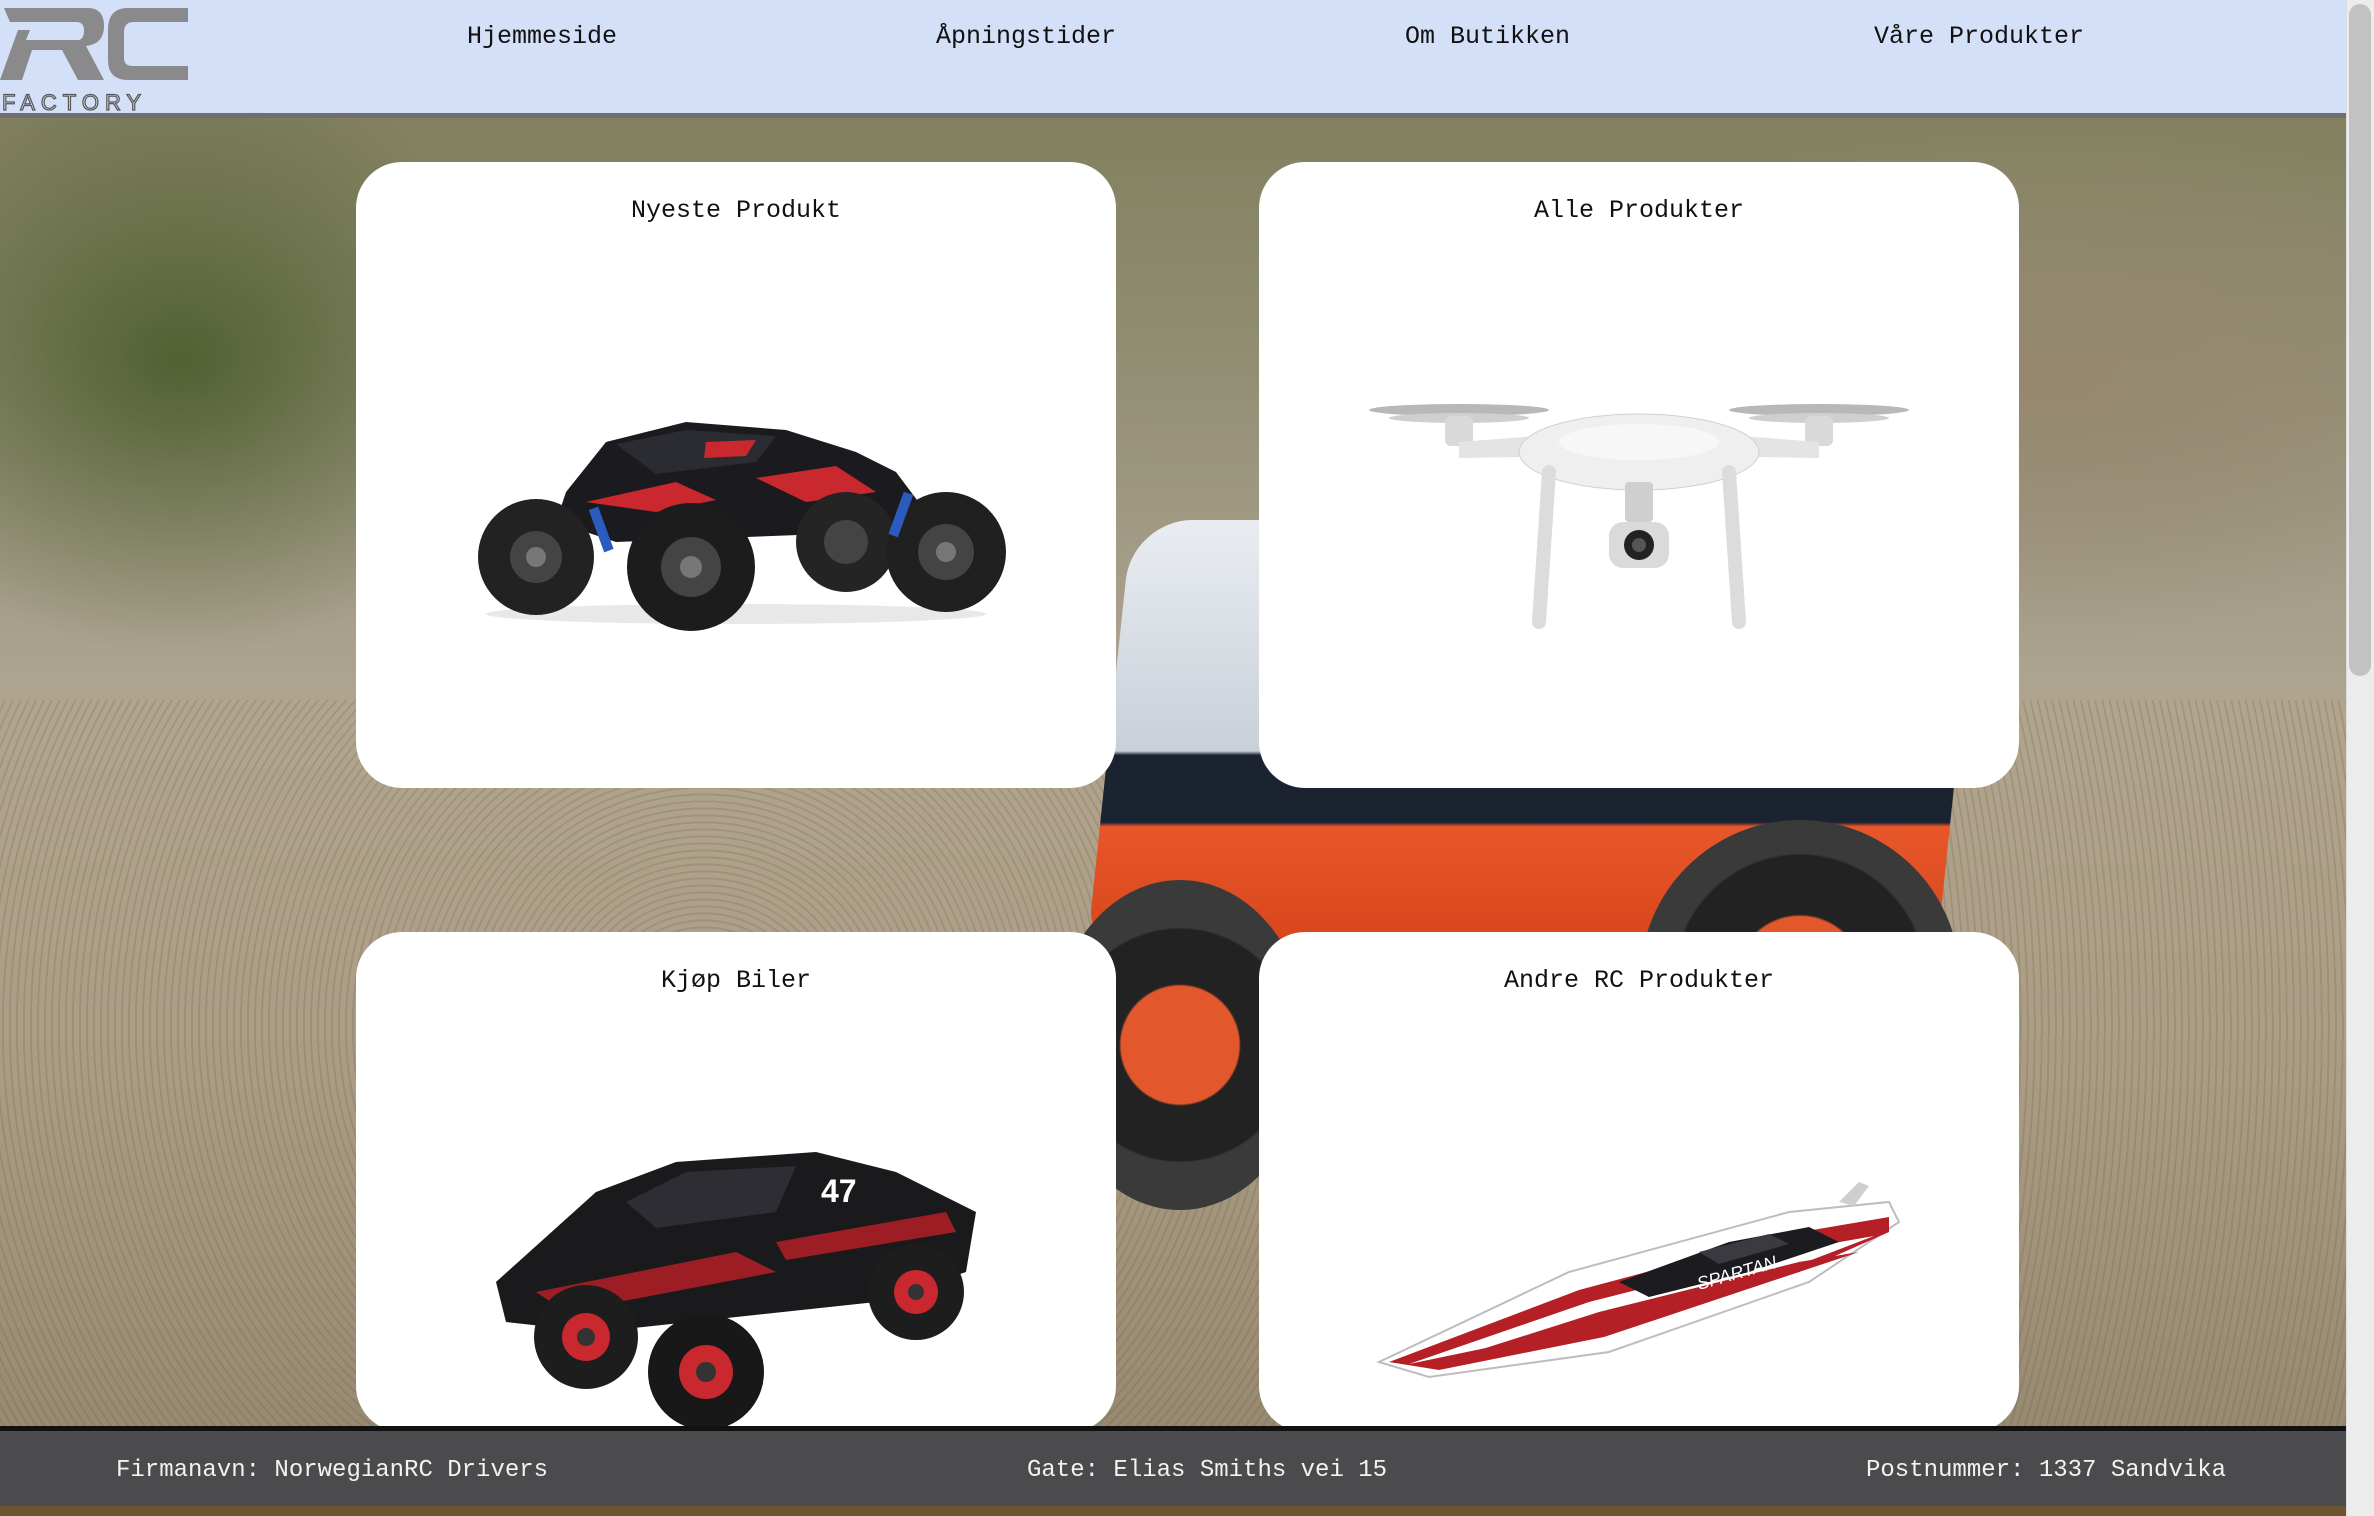  Describe the element at coordinates (2046, 1470) in the screenshot. I see `footer-postal: Postnummer: 1337 Sandvika` at that location.